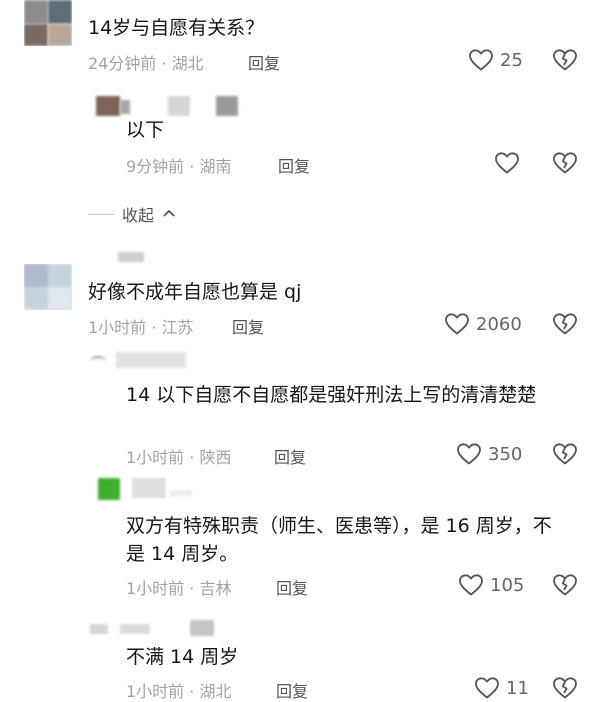 The width and height of the screenshot is (600, 702). Describe the element at coordinates (182, 657) in the screenshot. I see `comment-text: 不满 14 周岁` at that location.